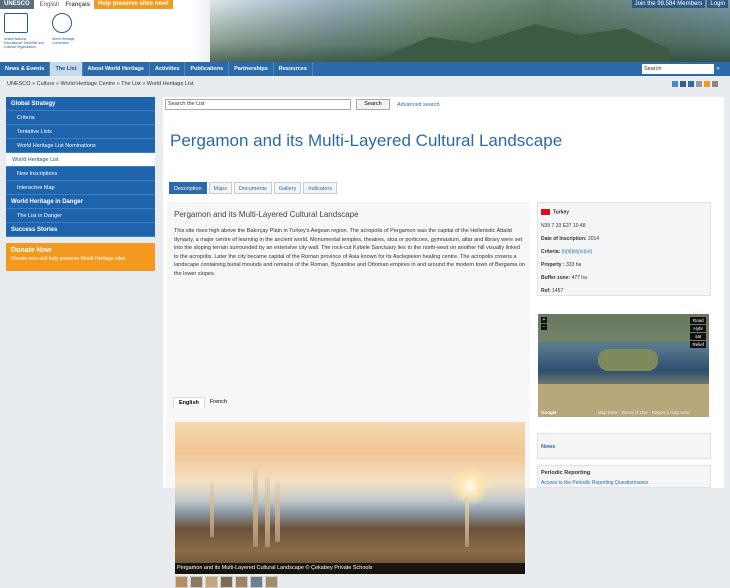  I want to click on date-value: 2014, so click(593, 239).